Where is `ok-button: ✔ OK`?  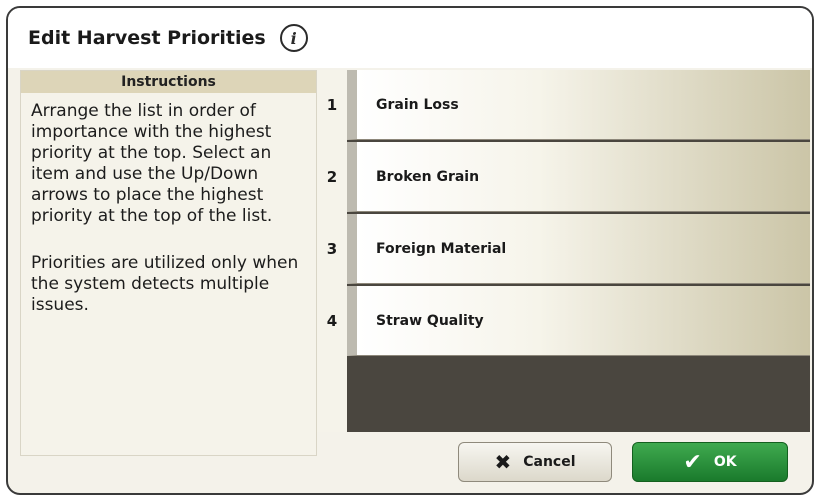
ok-button: ✔ OK is located at coordinates (710, 462).